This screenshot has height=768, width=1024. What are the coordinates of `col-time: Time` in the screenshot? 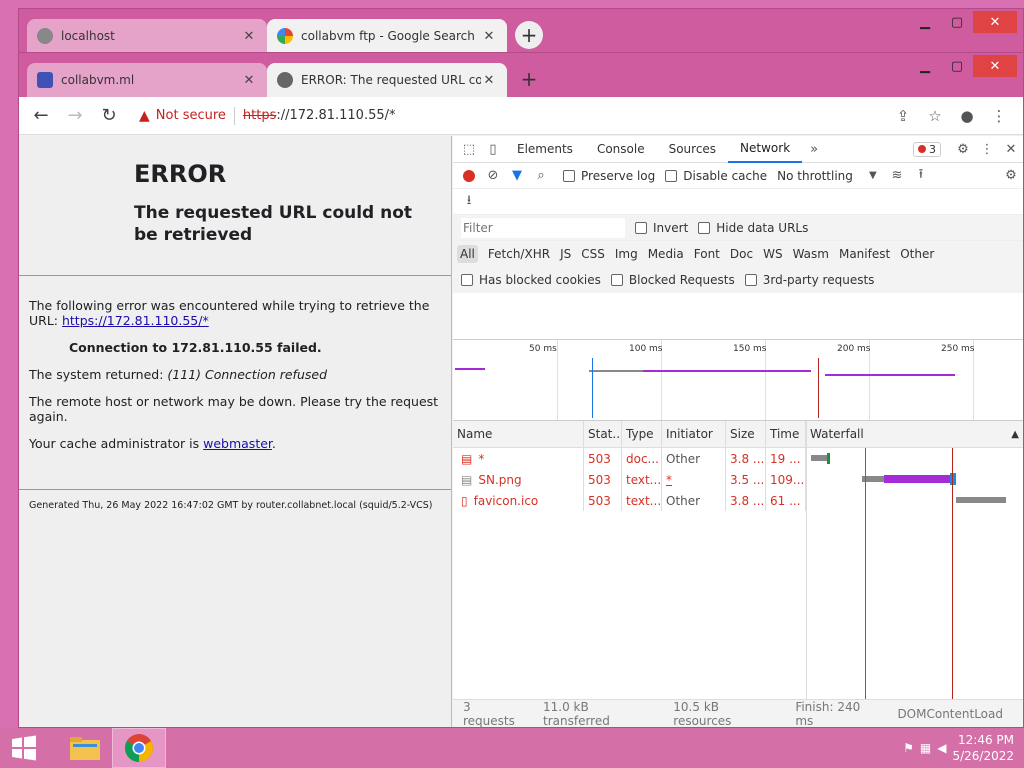 It's located at (786, 434).